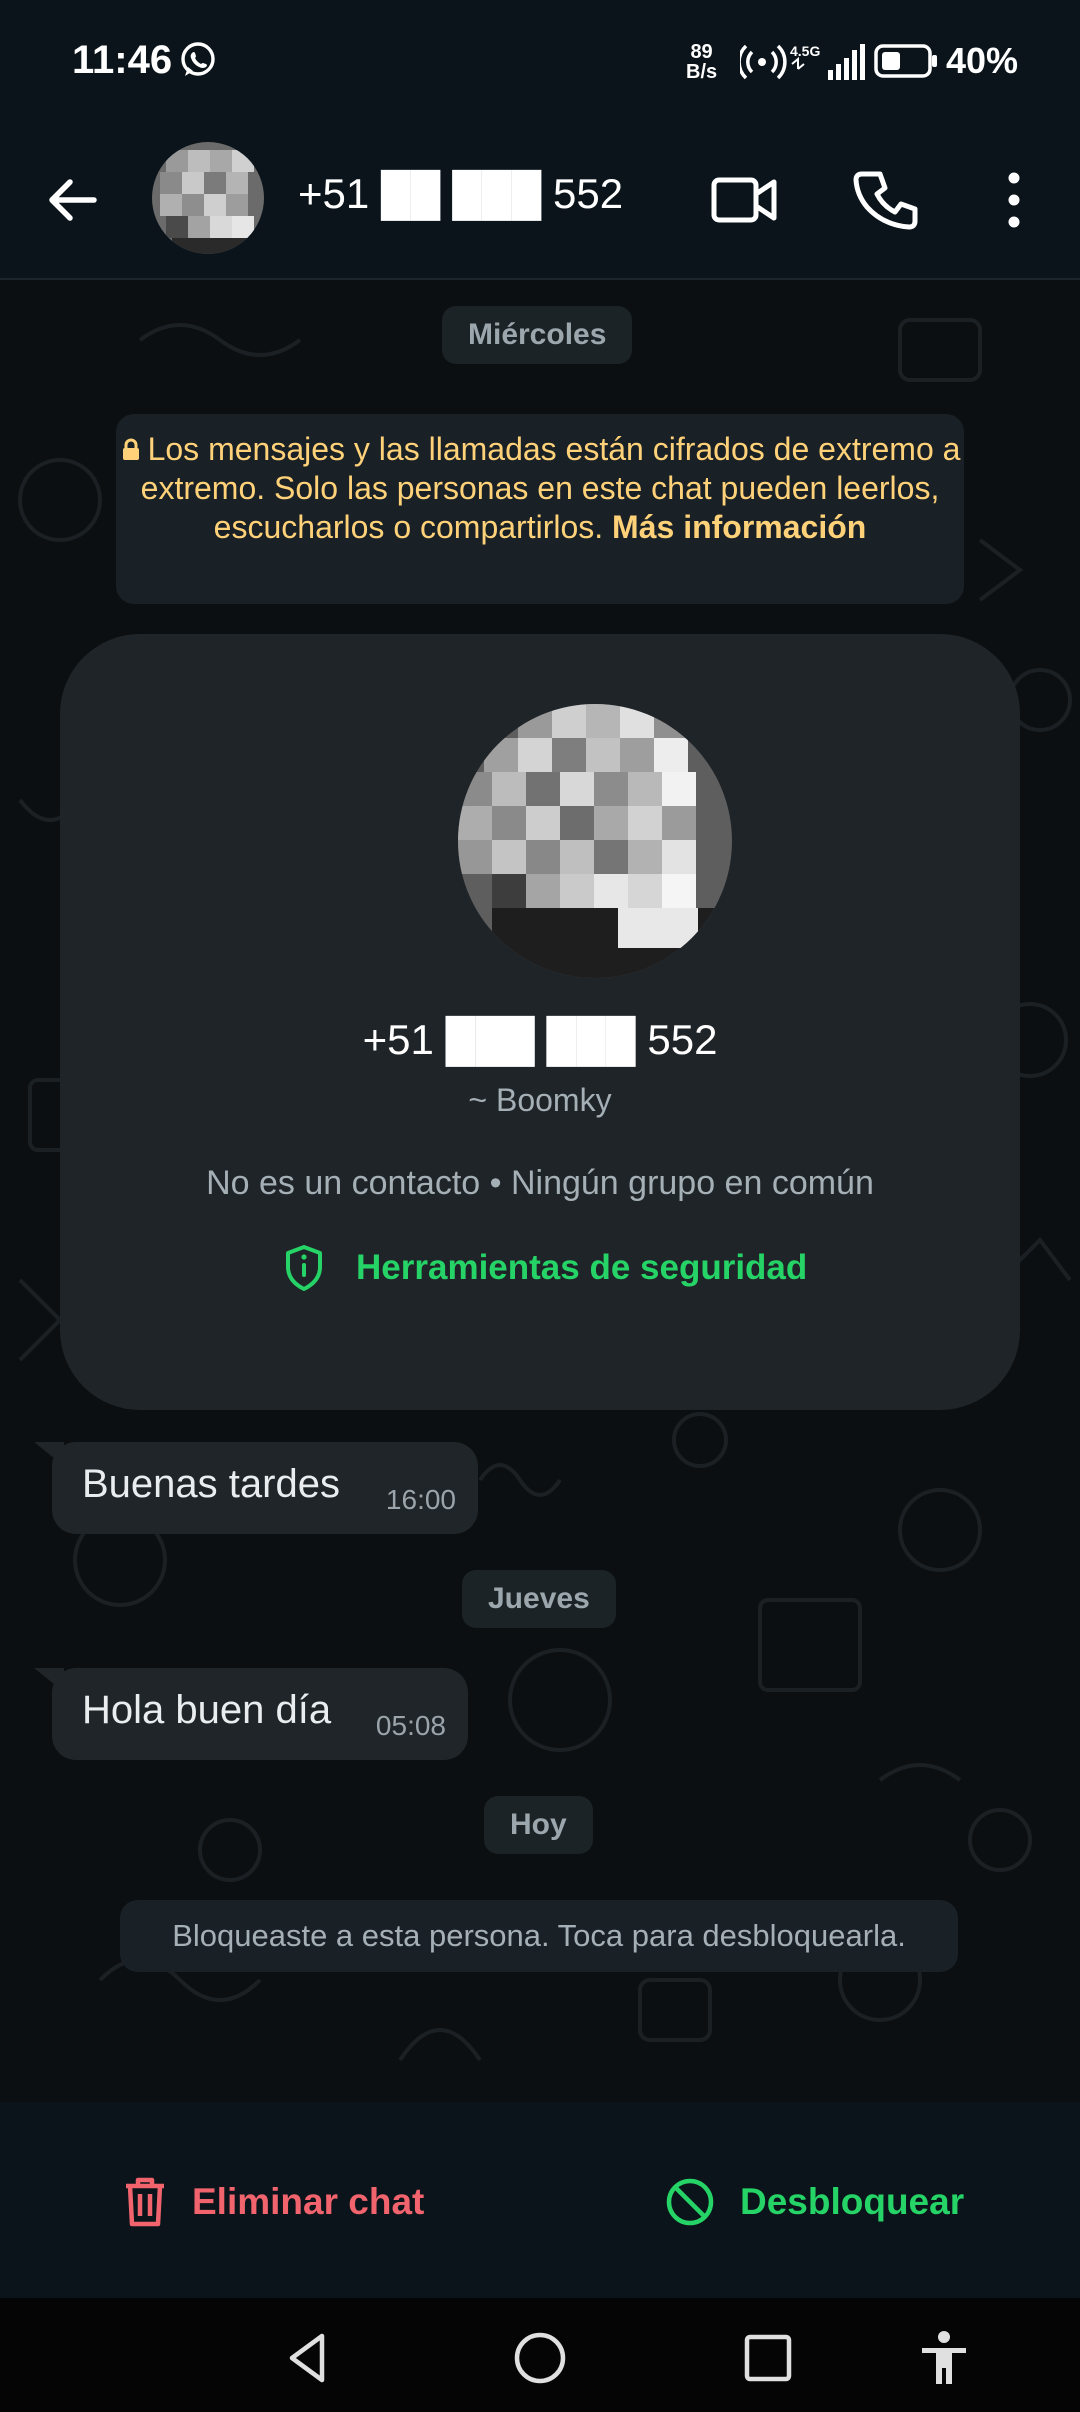  What do you see at coordinates (595, 841) in the screenshot?
I see `contact-card-avatar` at bounding box center [595, 841].